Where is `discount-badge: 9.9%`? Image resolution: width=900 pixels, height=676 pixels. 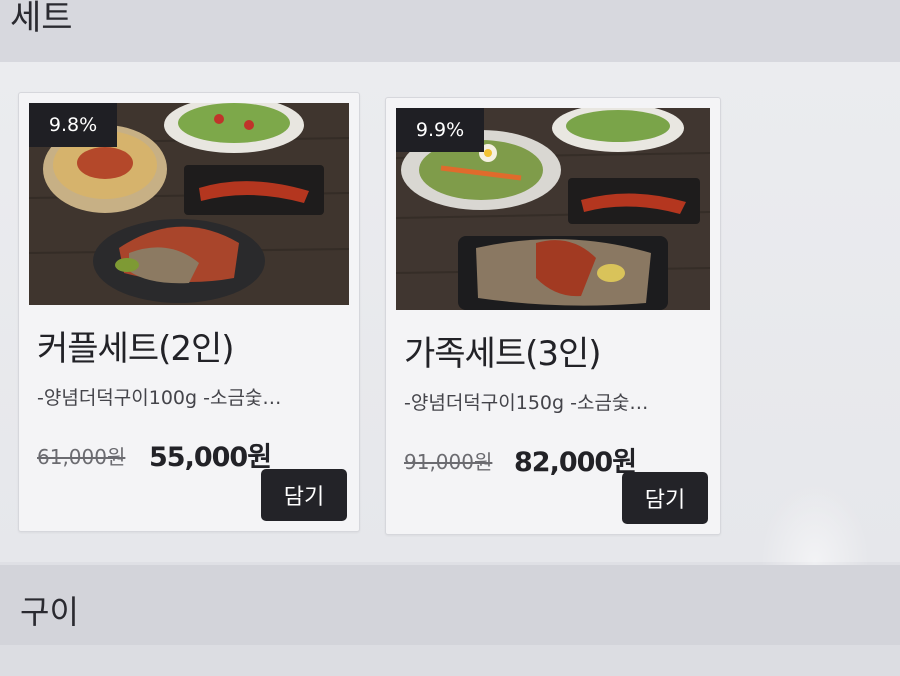
discount-badge: 9.9% is located at coordinates (440, 130).